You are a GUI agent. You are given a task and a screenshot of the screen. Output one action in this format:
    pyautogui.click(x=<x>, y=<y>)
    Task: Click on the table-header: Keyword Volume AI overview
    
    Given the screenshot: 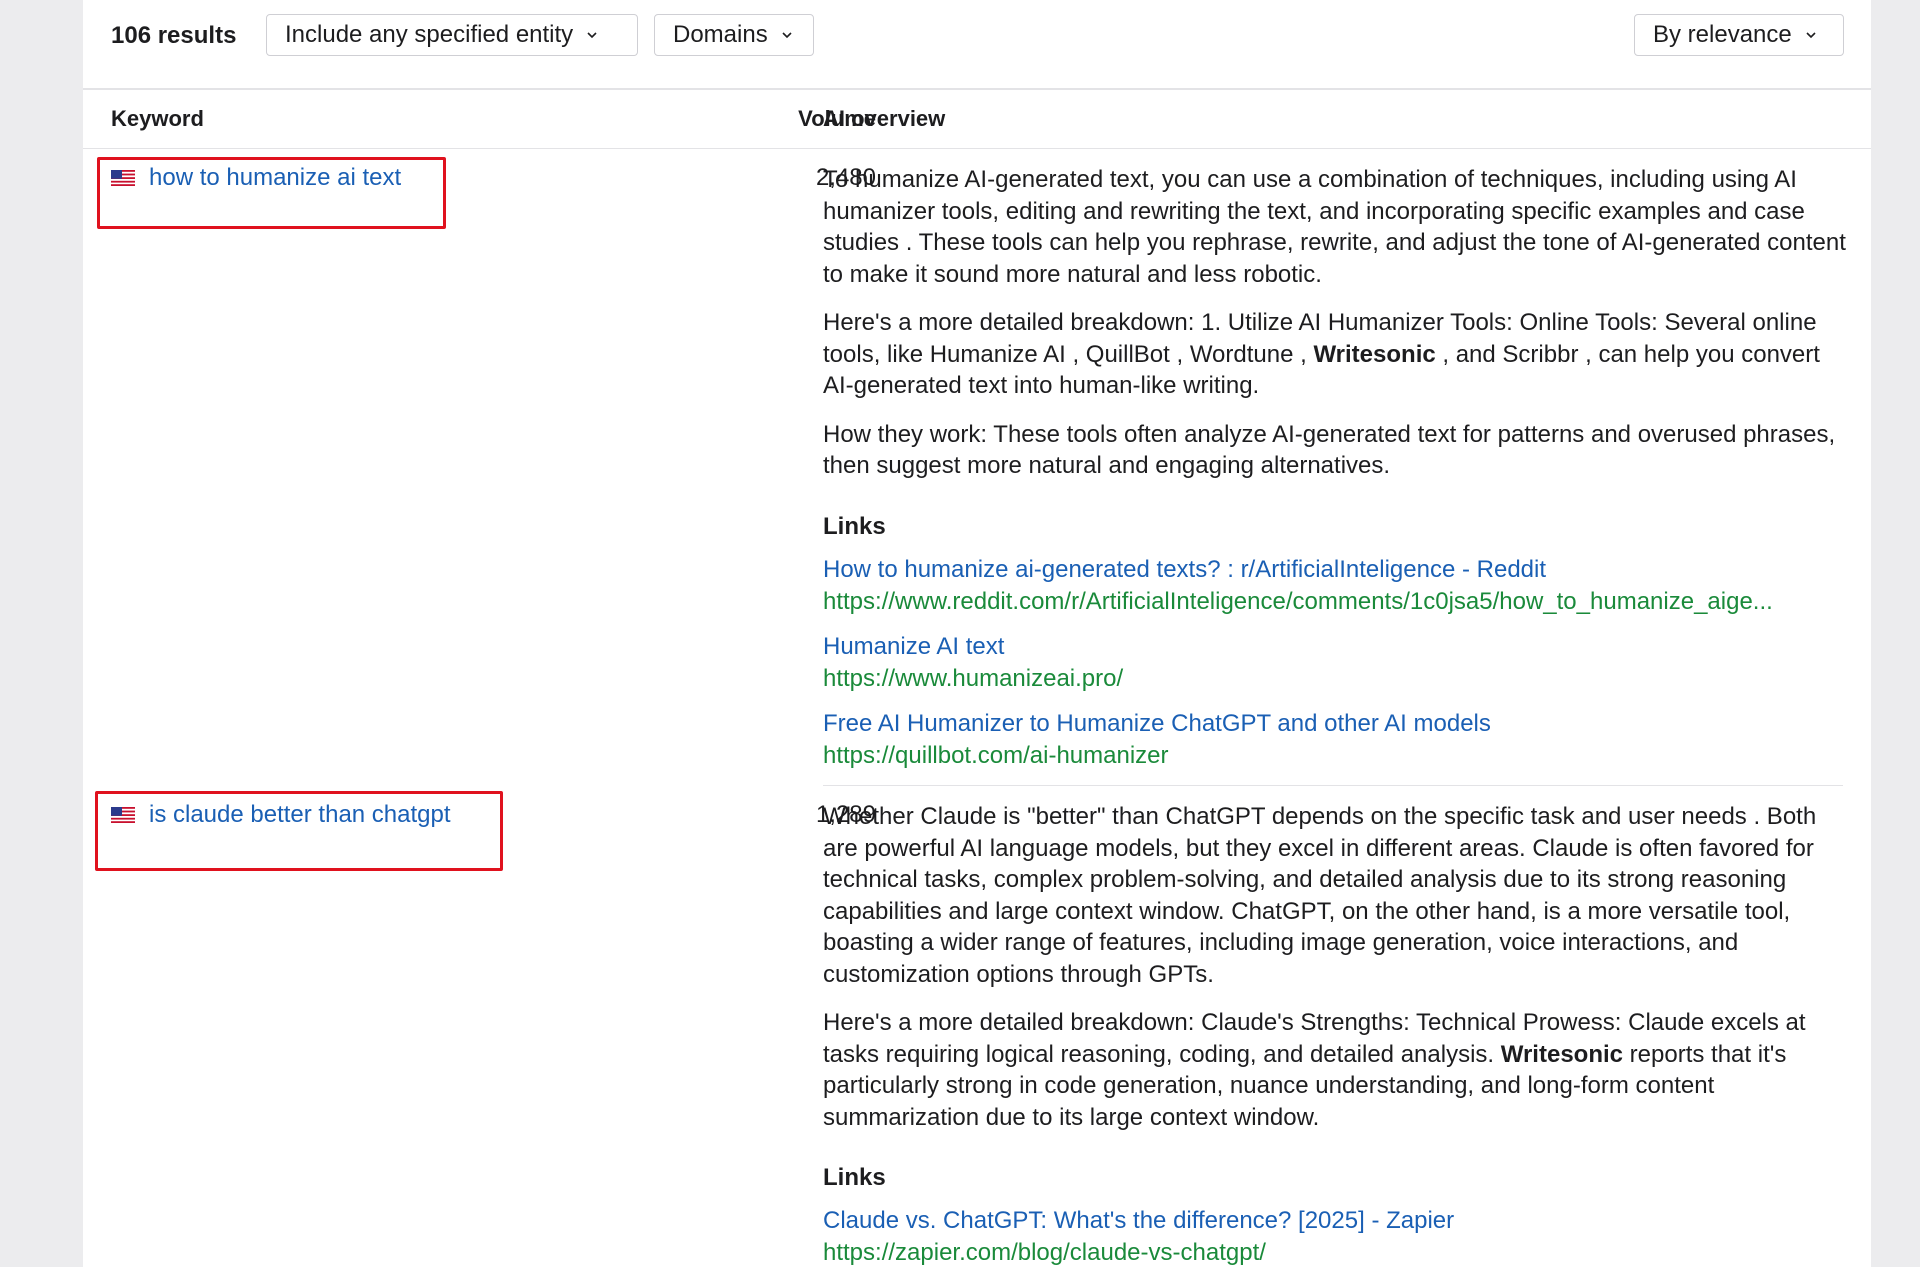 What is the action you would take?
    pyautogui.click(x=977, y=119)
    